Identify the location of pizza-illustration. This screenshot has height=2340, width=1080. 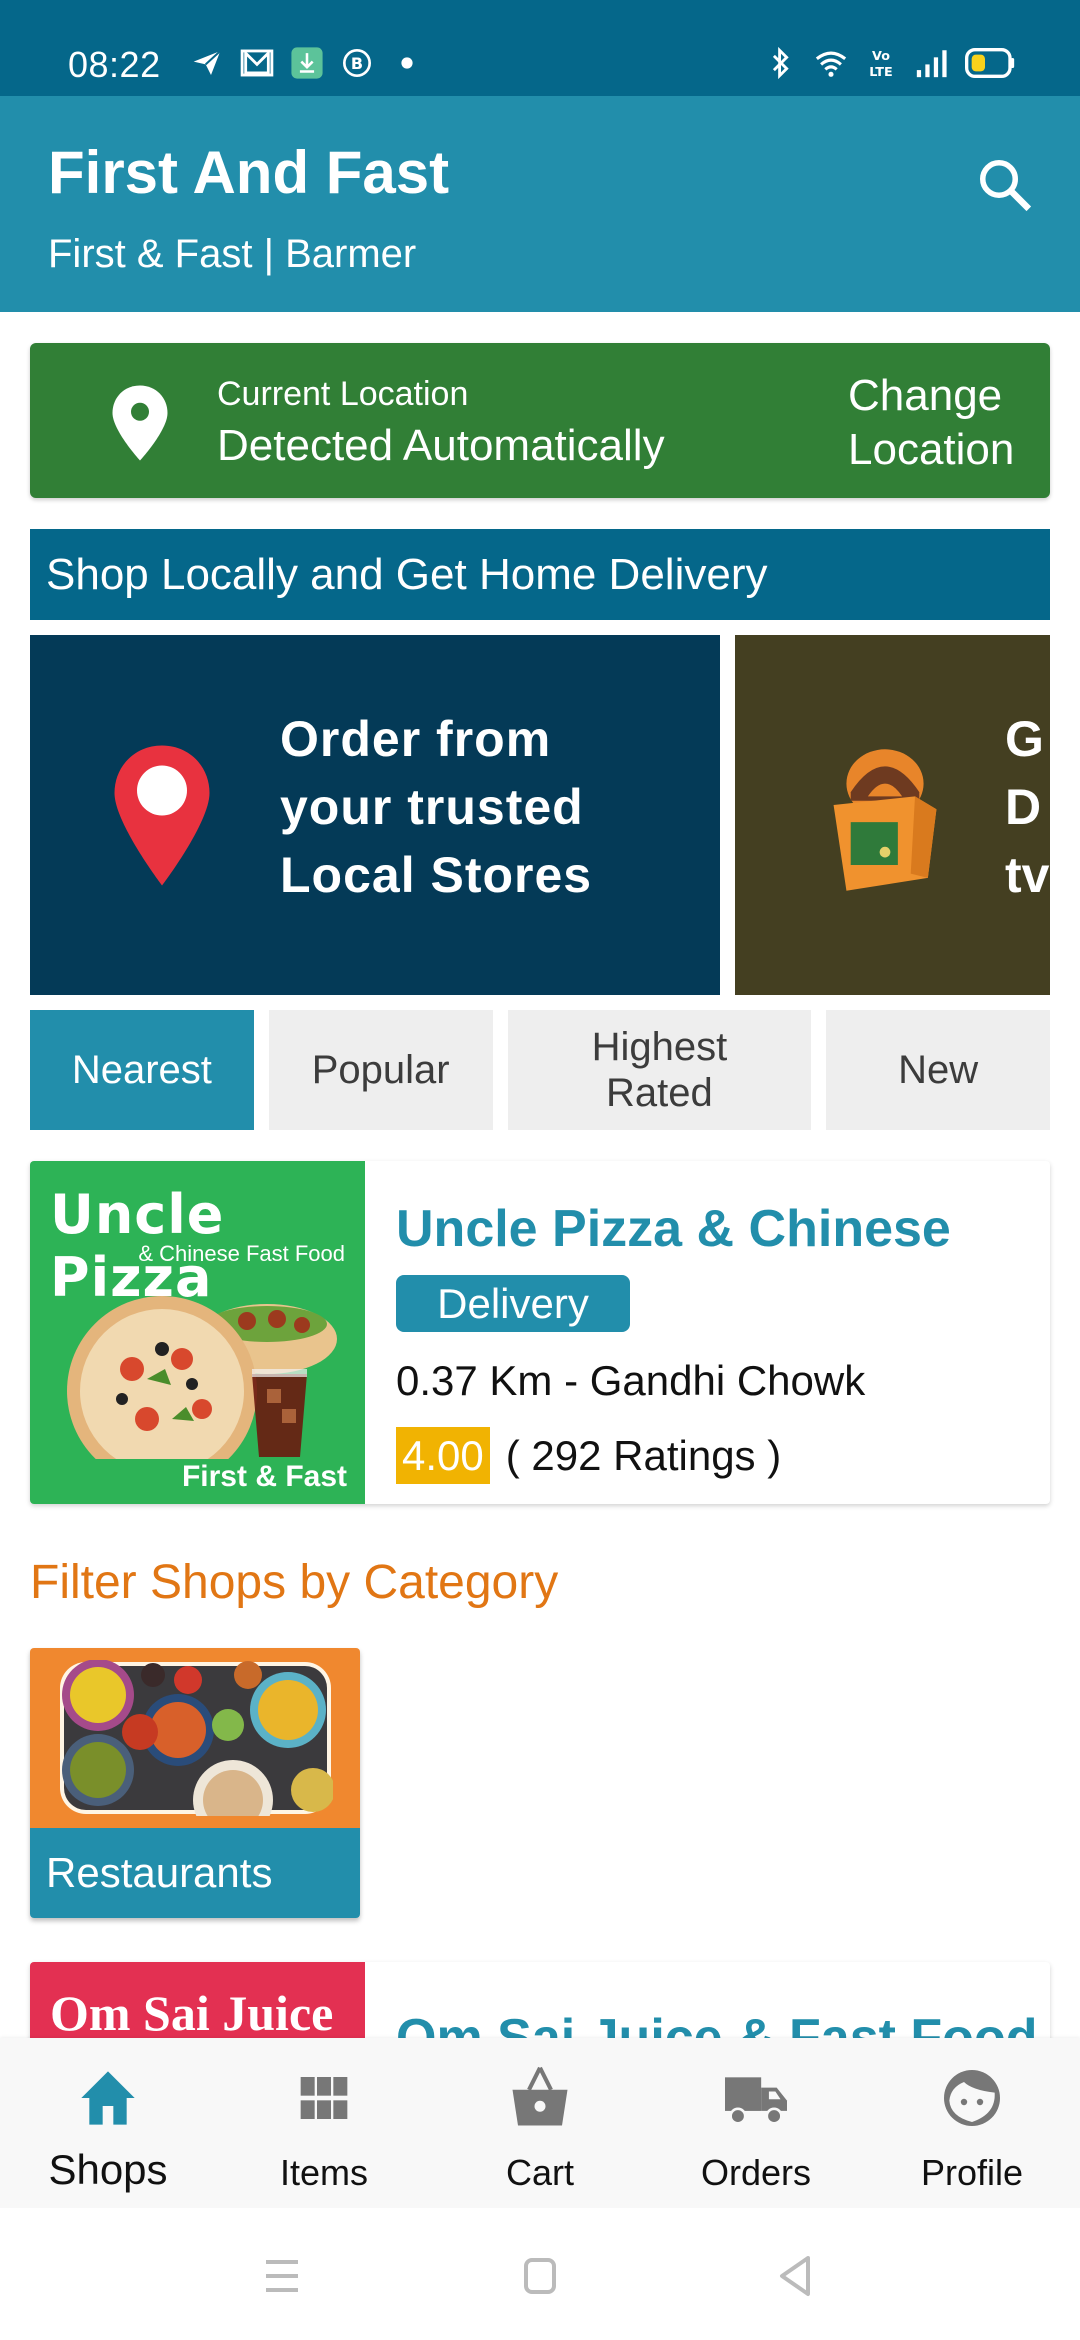
(202, 1377).